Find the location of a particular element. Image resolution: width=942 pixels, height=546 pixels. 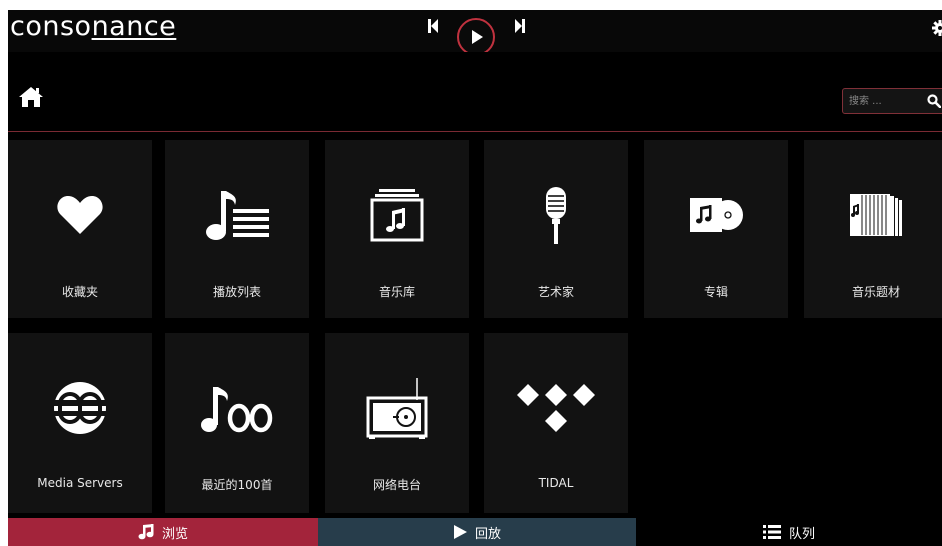

media-server-icon is located at coordinates (80, 408).